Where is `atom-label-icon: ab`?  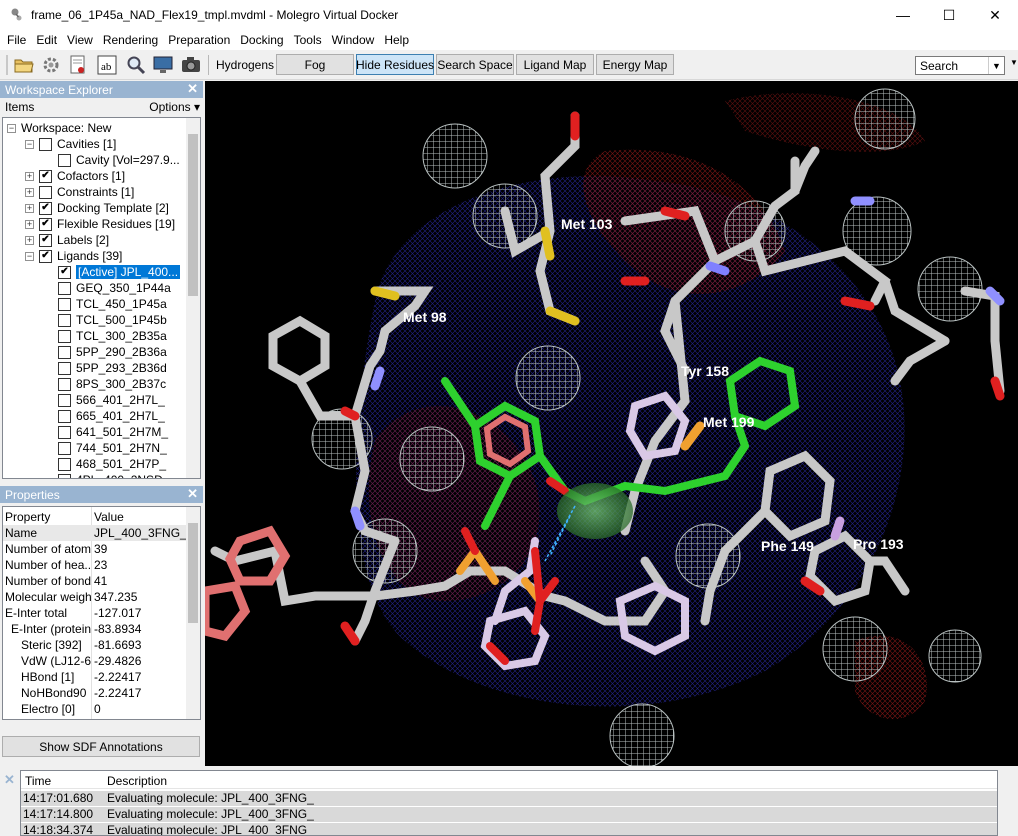 atom-label-icon: ab is located at coordinates (107, 65).